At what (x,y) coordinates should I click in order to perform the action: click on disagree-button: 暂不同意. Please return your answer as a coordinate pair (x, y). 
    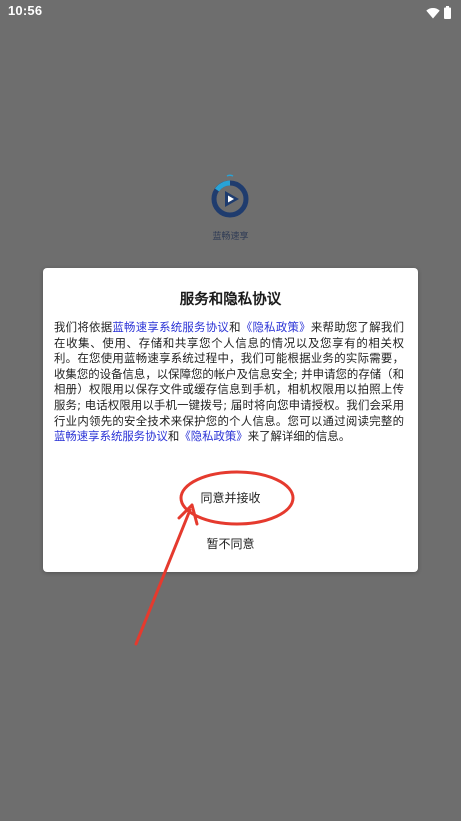
    Looking at the image, I should click on (230, 544).